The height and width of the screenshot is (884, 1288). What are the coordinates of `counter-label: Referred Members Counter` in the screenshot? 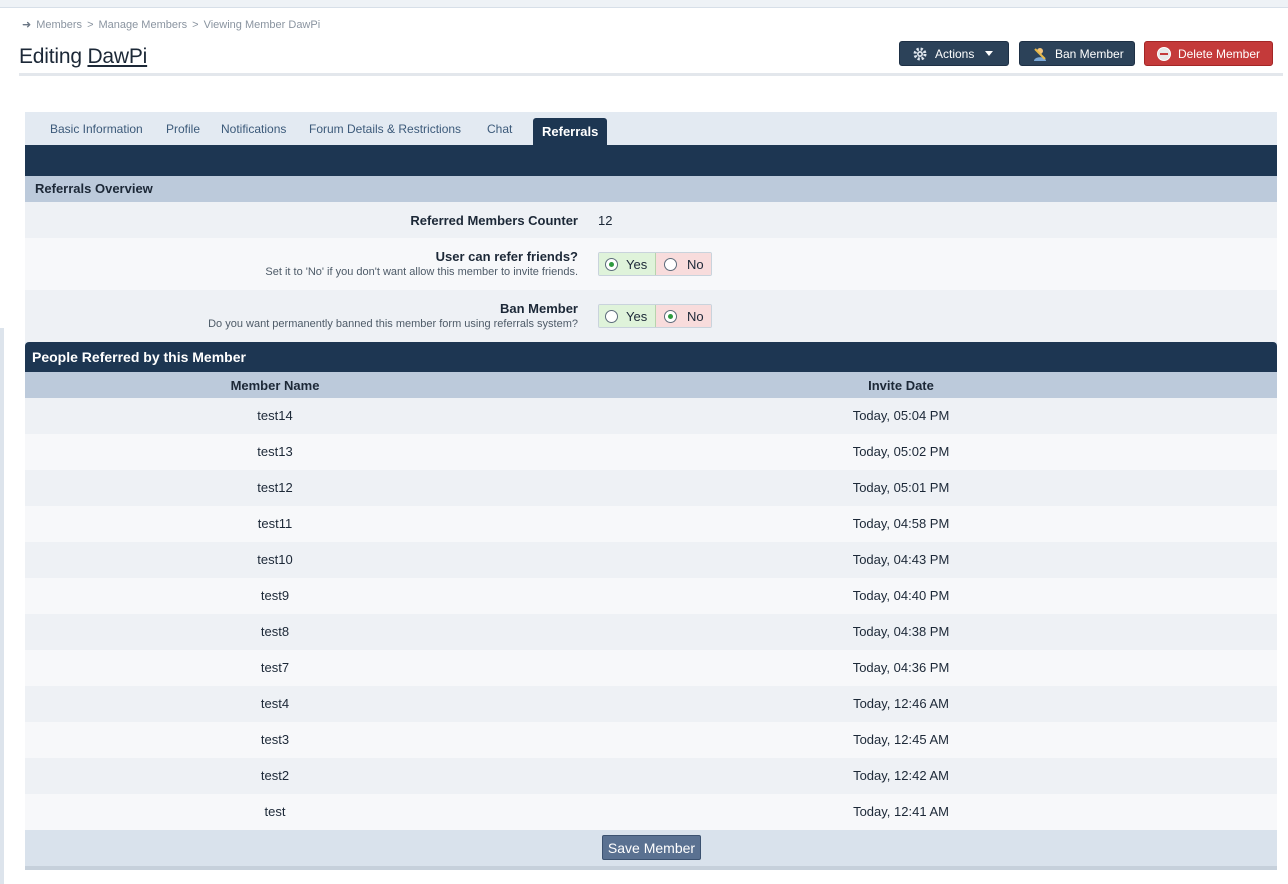 It's located at (494, 220).